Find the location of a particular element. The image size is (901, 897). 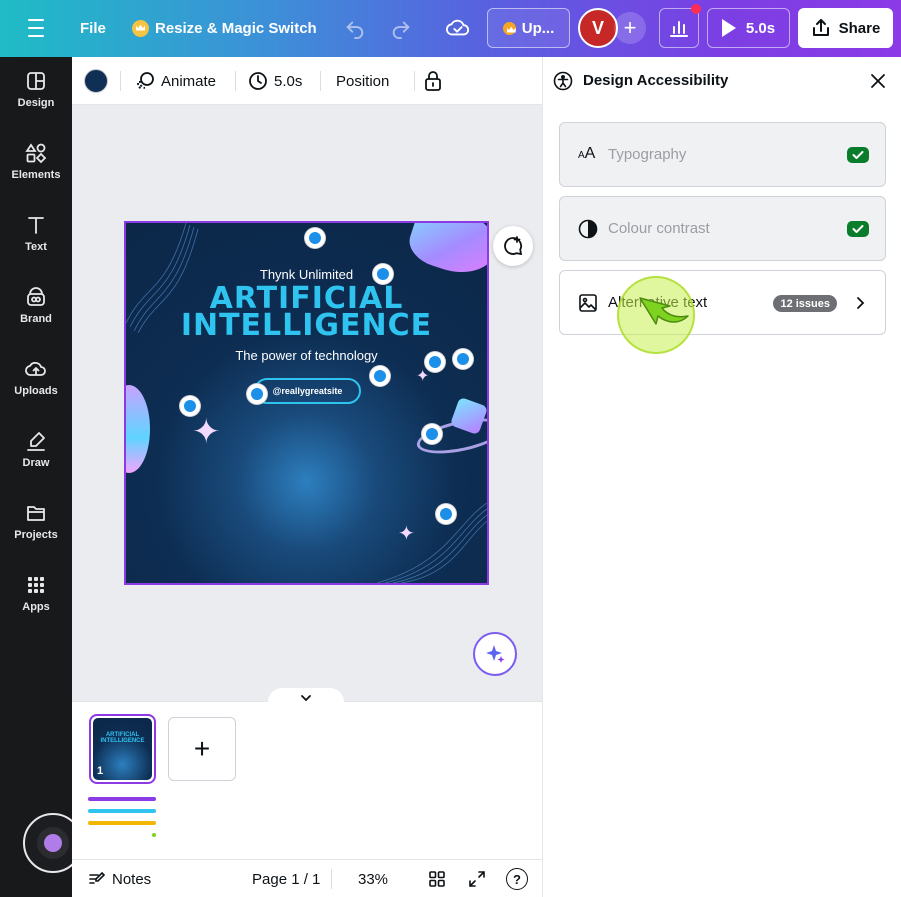

check-passed-icon is located at coordinates (858, 229).